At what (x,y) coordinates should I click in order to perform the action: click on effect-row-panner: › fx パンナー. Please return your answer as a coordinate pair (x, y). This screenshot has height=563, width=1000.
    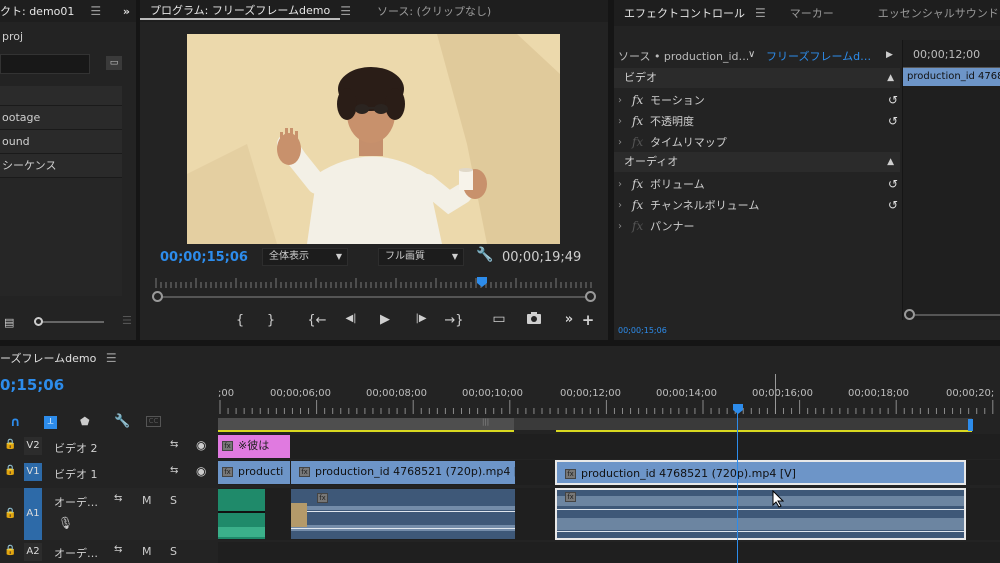
    Looking at the image, I should click on (758, 226).